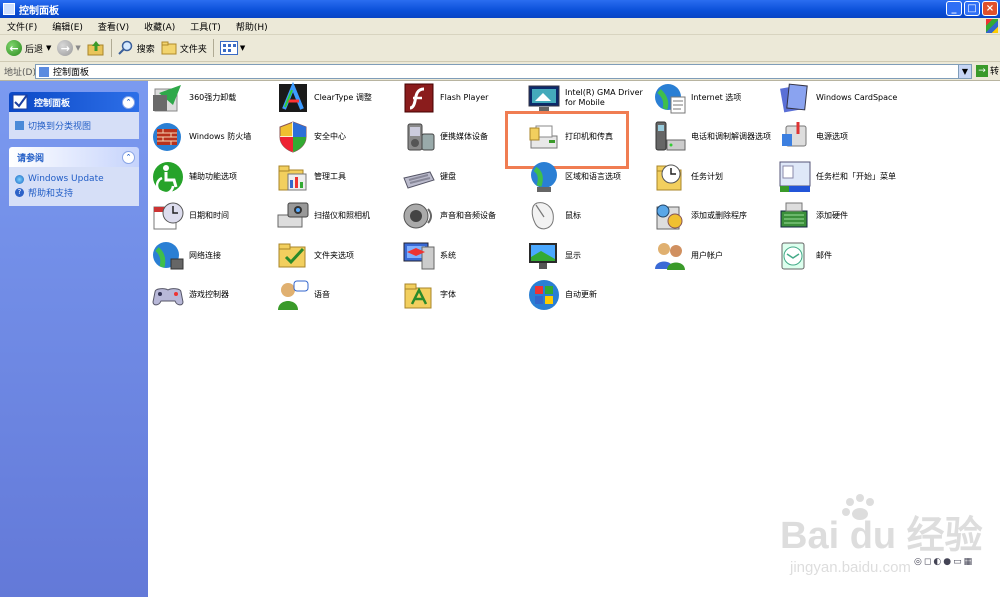 The height and width of the screenshot is (597, 1000). I want to click on status-tray: ◎ ◻ ◐ ● ▭ ▦, so click(943, 562).